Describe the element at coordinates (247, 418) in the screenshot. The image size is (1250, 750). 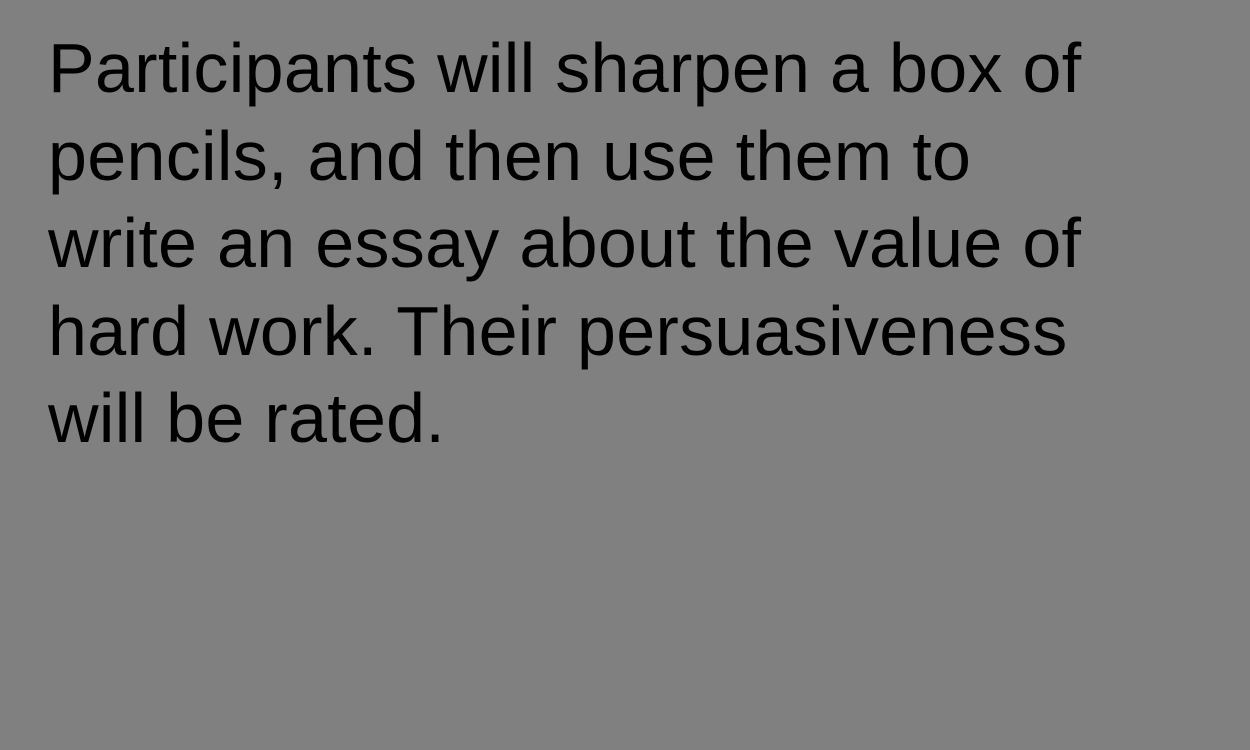
I see `stimulus-line: will be rated.` at that location.